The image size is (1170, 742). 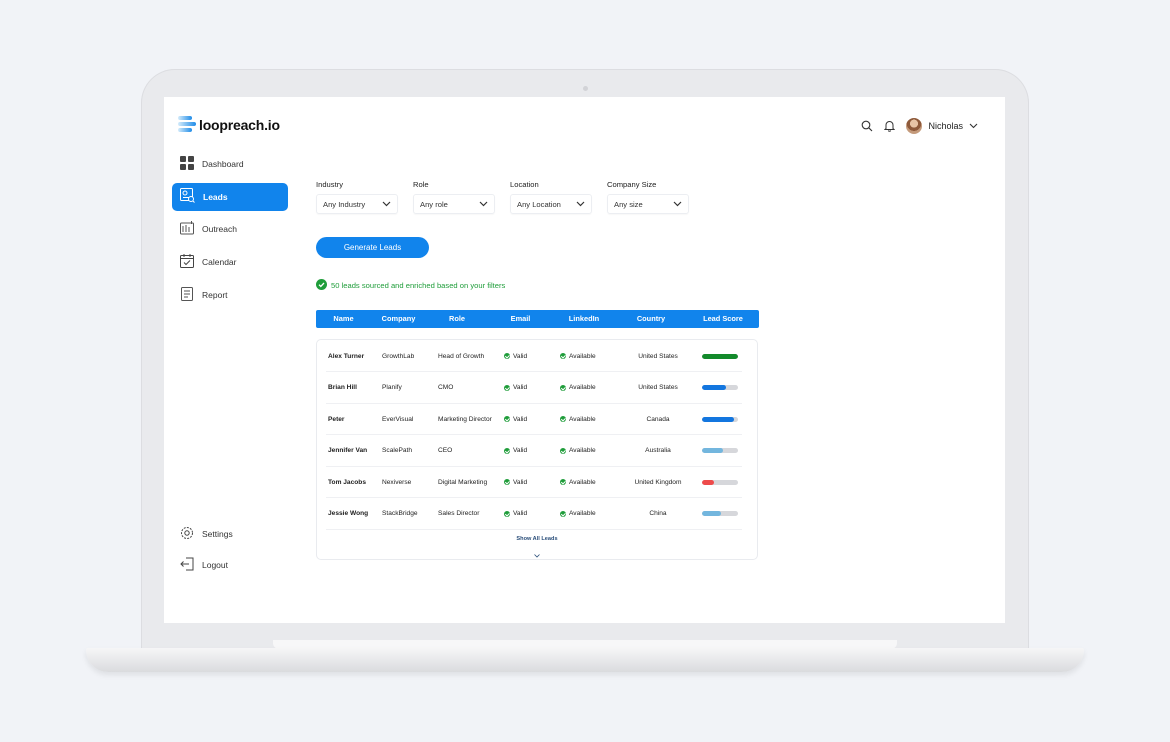 What do you see at coordinates (223, 164) in the screenshot?
I see `sidebar-item-label: Dashboard` at bounding box center [223, 164].